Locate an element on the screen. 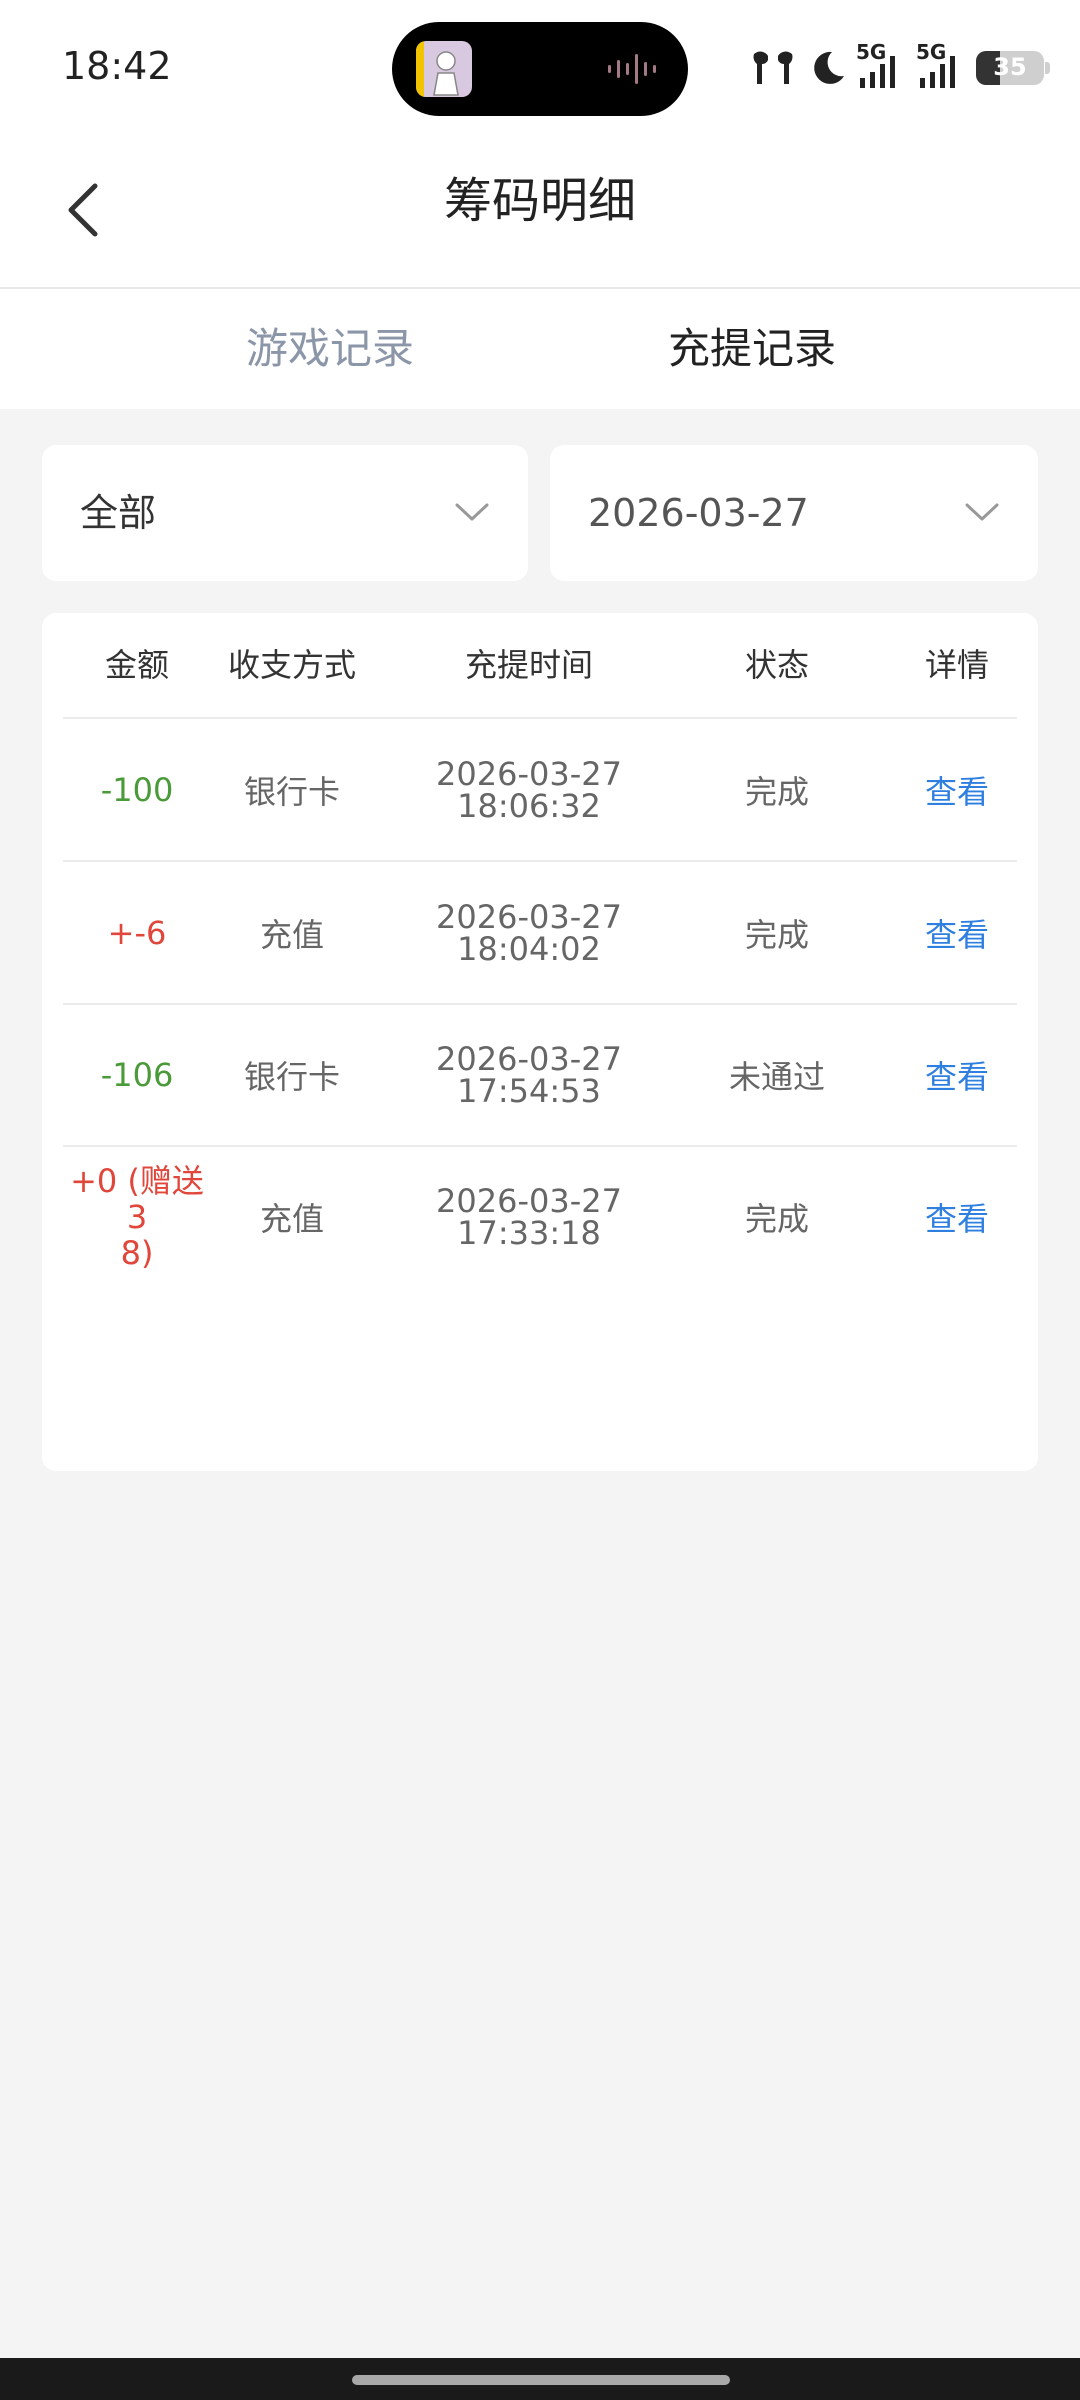  amount-cell: +-6 is located at coordinates (137, 933).